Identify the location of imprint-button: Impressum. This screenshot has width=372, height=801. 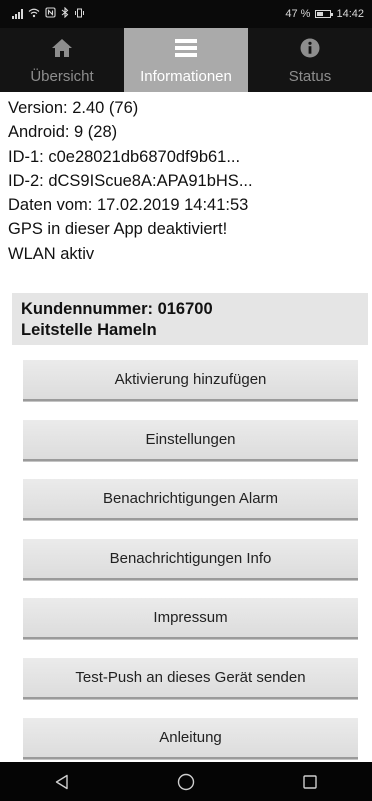
(190, 618).